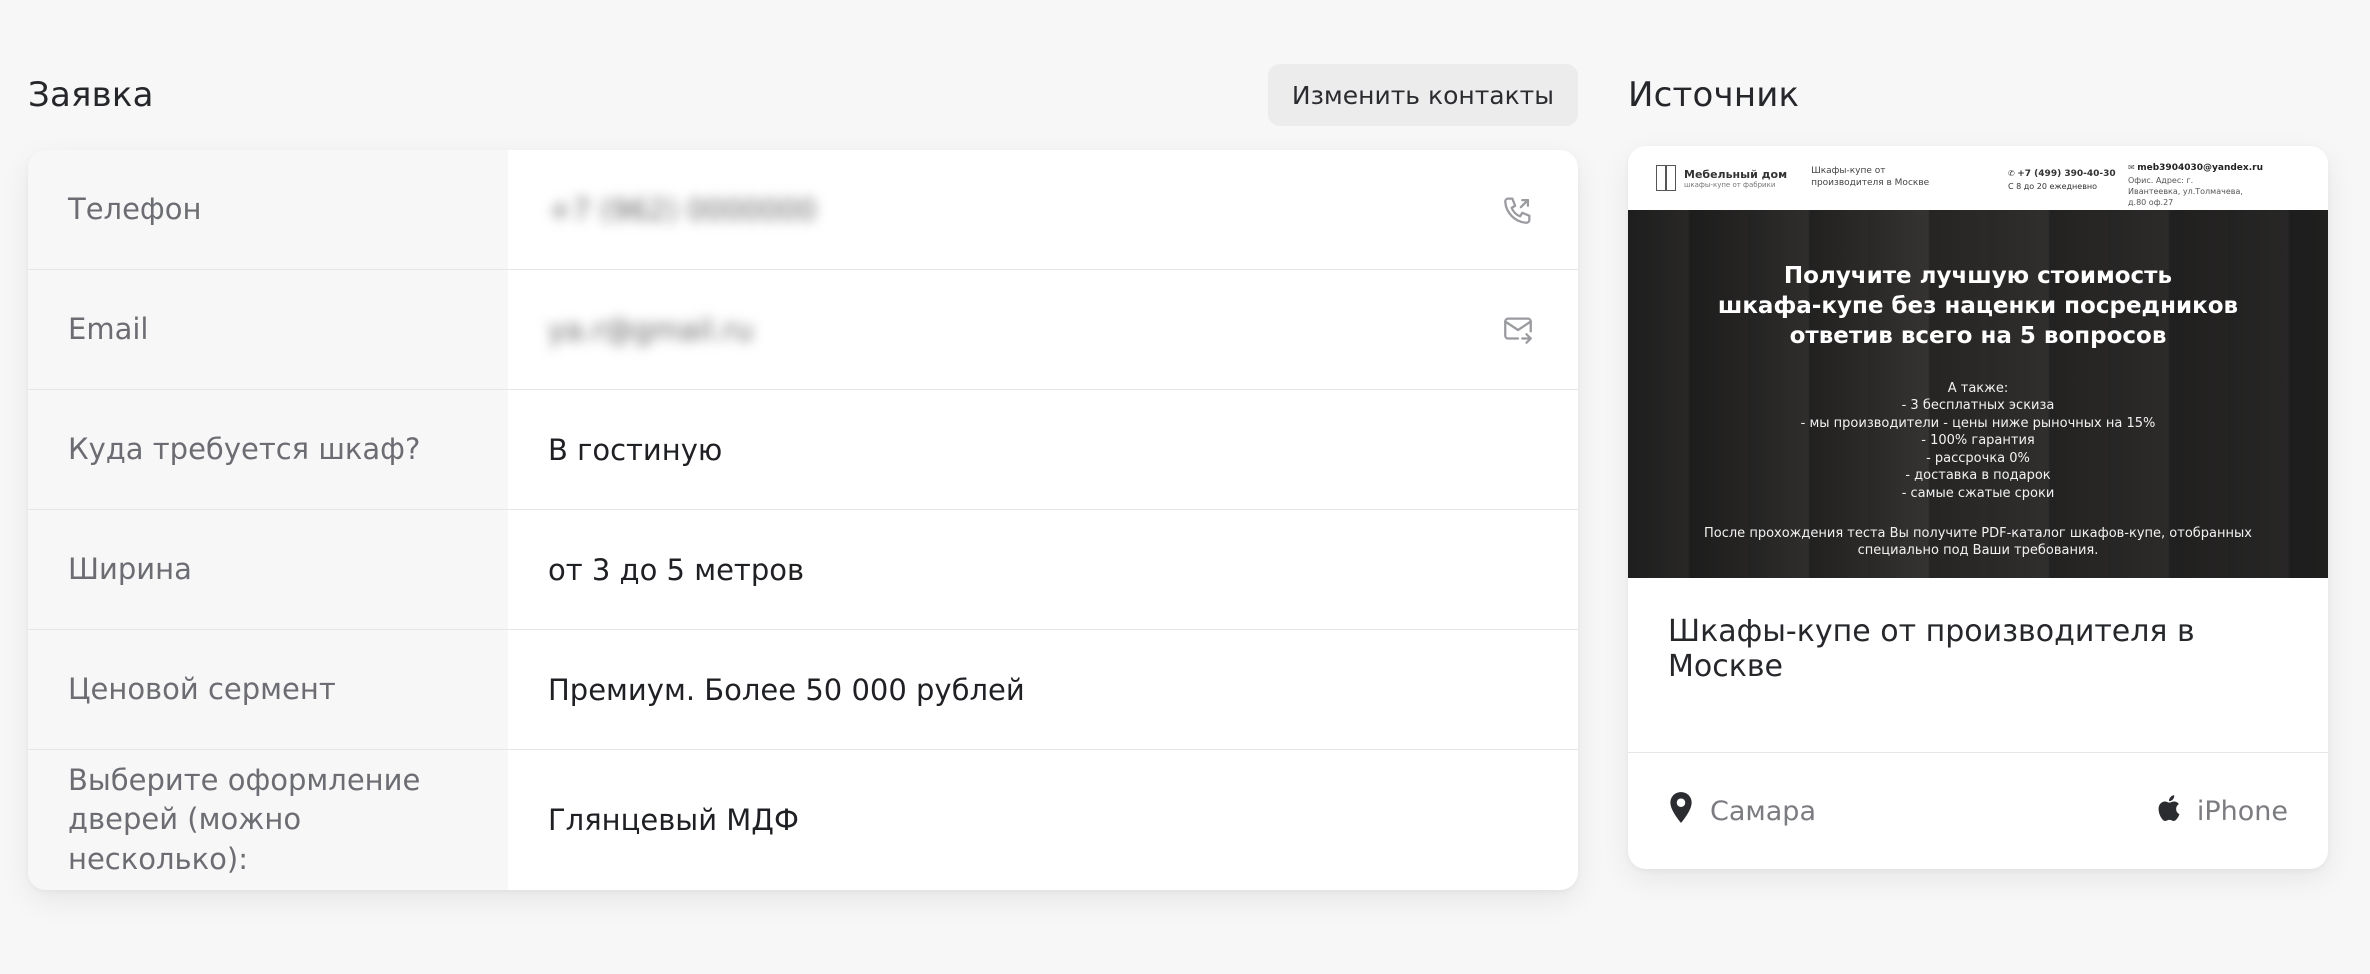  I want to click on table-row-phone: Телефон +7 (962) 0000000, so click(803, 210).